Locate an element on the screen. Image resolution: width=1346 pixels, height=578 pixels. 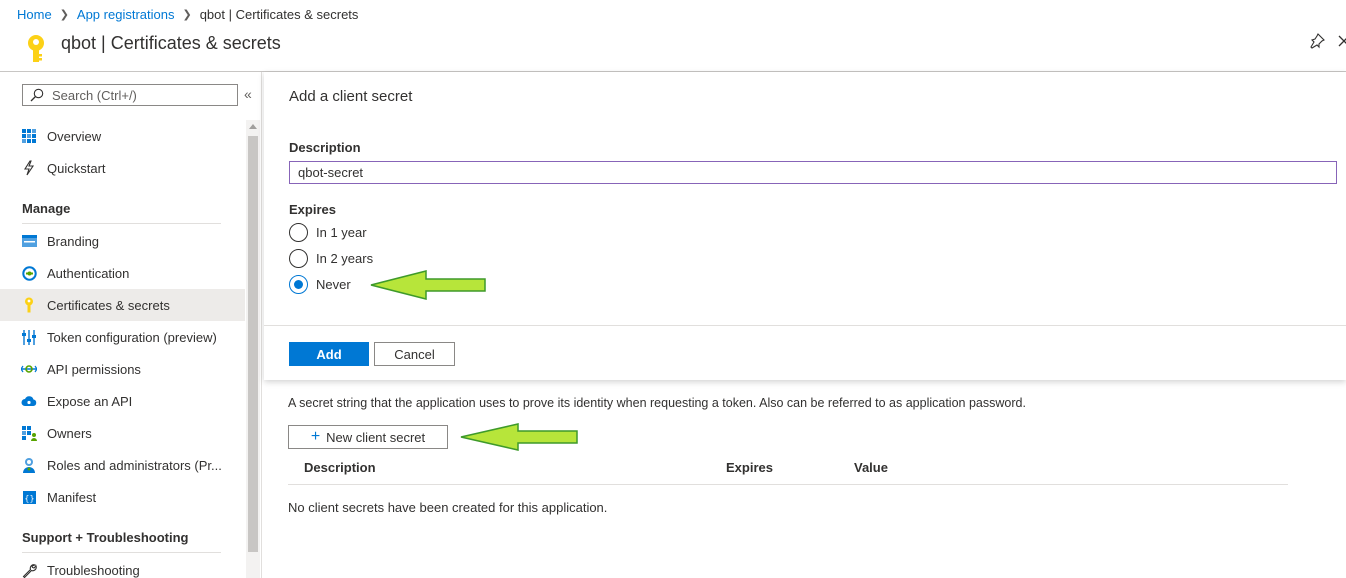
sidebar-item-label: Manifest is located at coordinates (72, 497).